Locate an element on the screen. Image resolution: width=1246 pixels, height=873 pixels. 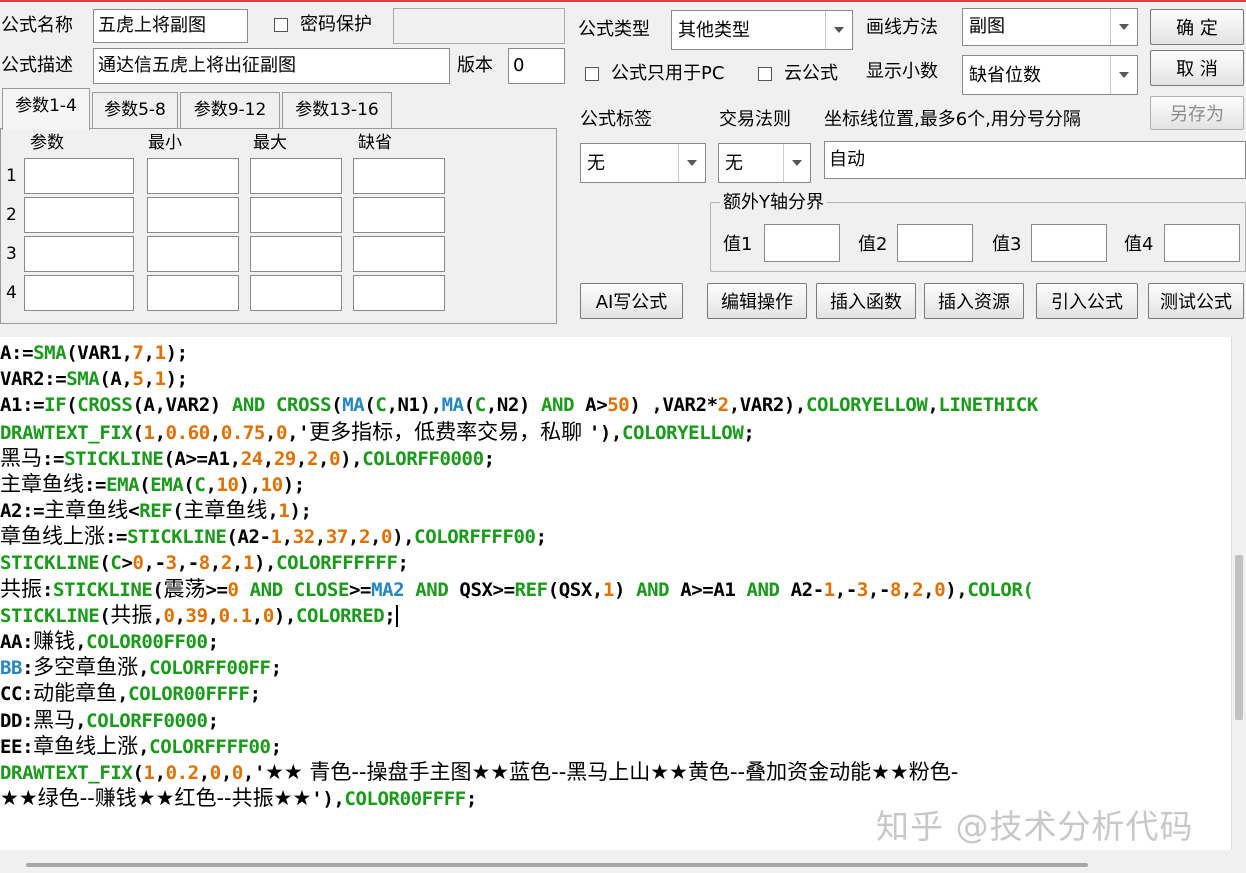
param3-max-input is located at coordinates (296, 254).